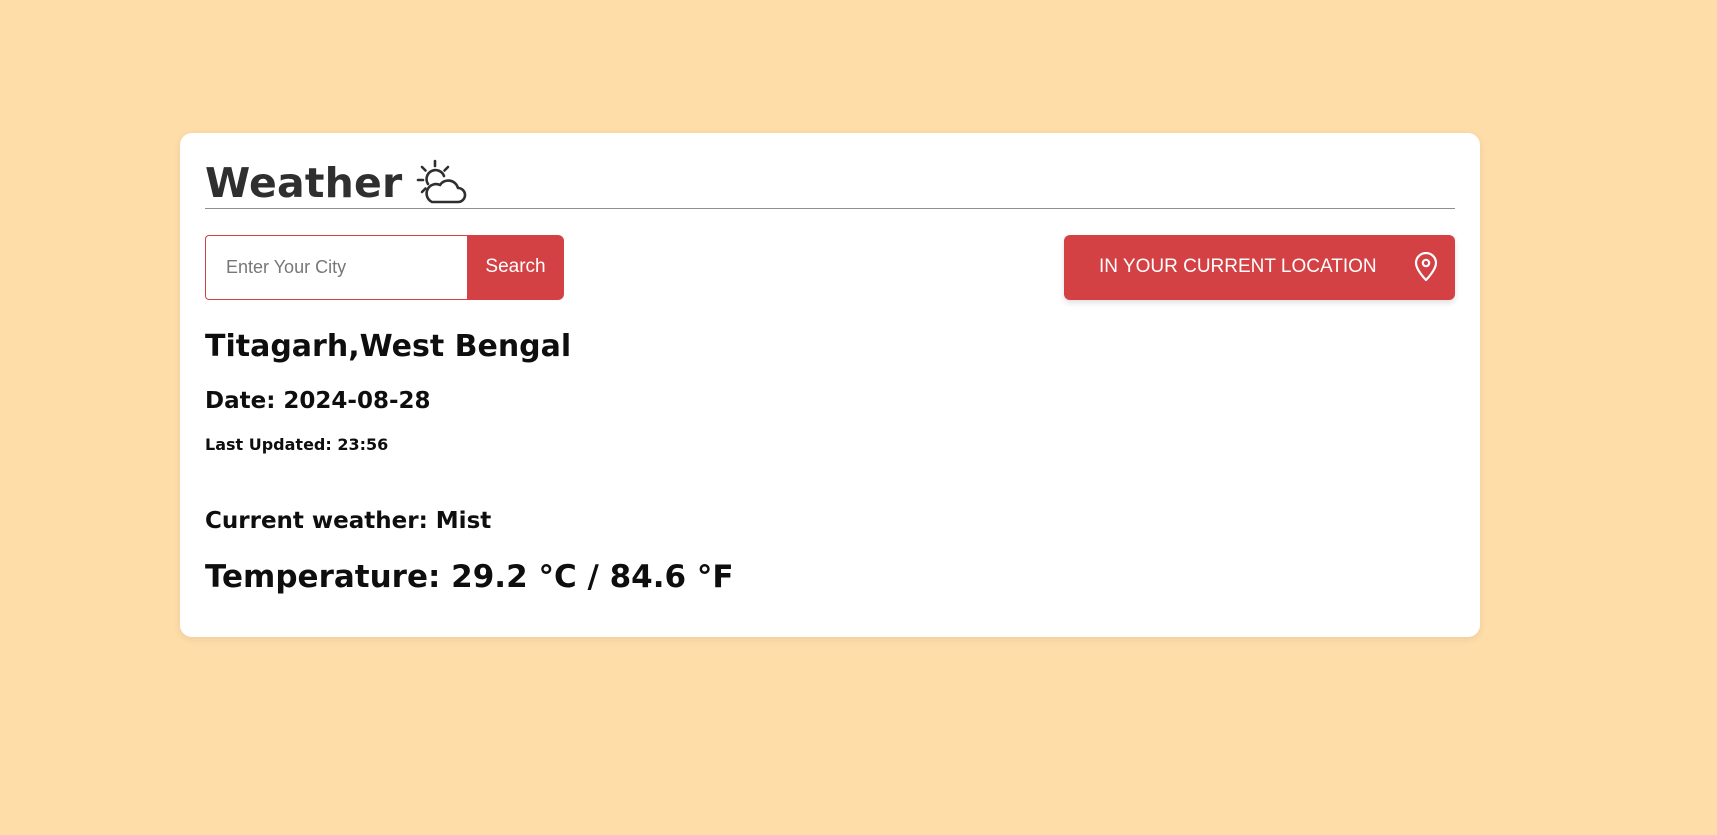 This screenshot has height=835, width=1717. I want to click on last-updated: Last Updated: 23:56, so click(297, 444).